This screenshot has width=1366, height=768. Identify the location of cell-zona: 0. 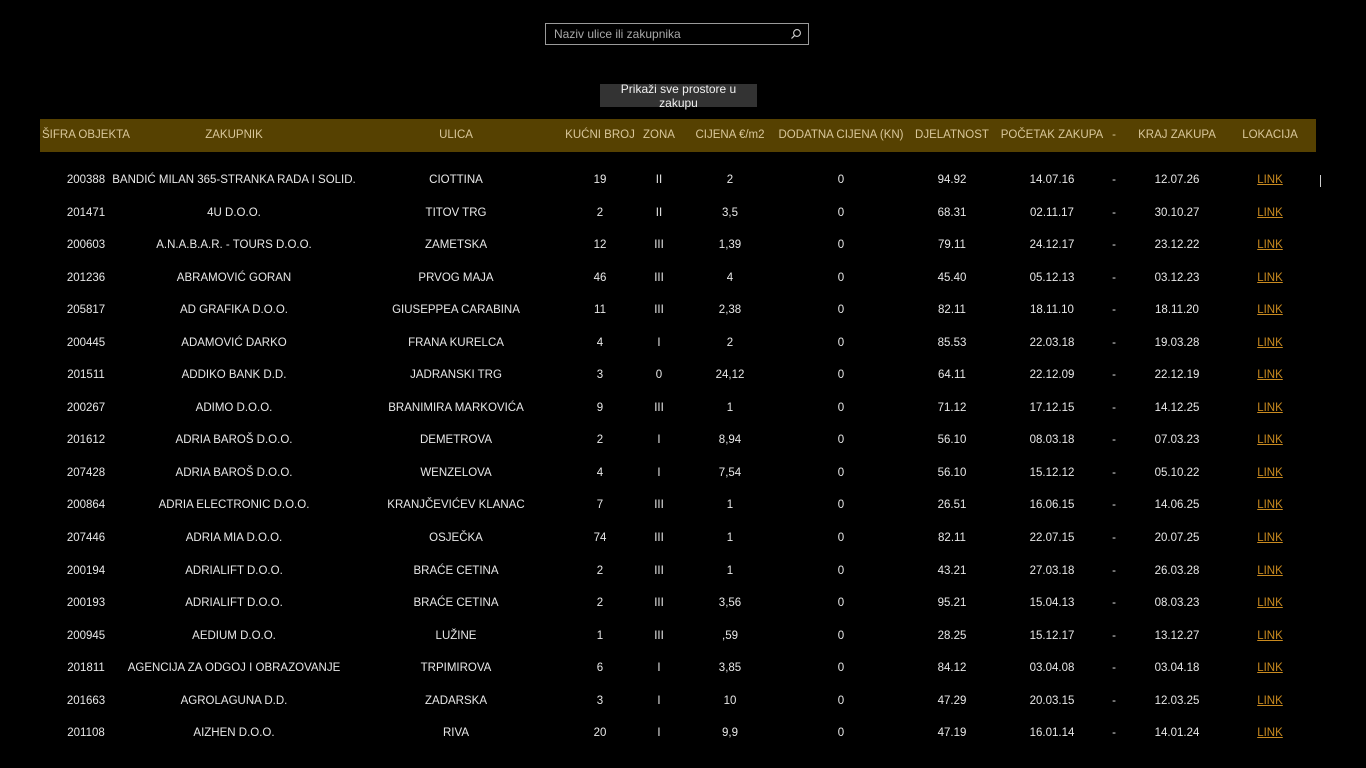
(659, 375).